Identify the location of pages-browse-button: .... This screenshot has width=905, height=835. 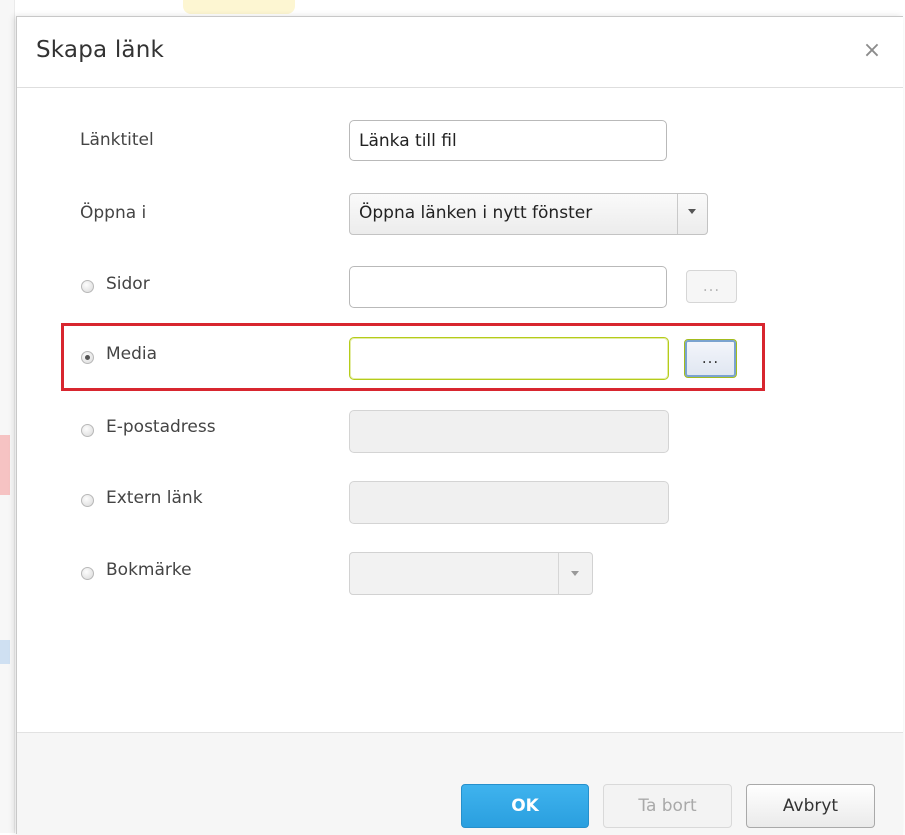
(711, 286).